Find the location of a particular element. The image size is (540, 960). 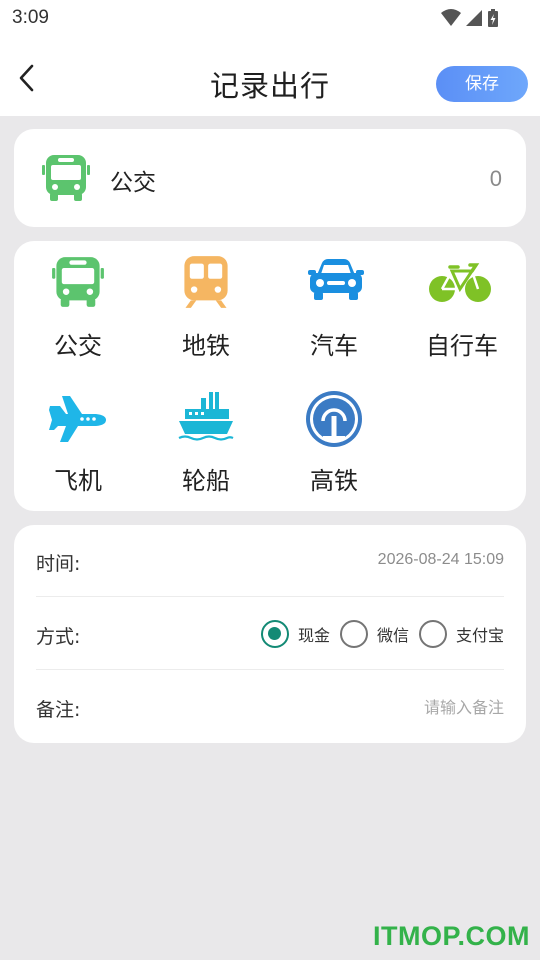

save-button: 保存 is located at coordinates (482, 84).